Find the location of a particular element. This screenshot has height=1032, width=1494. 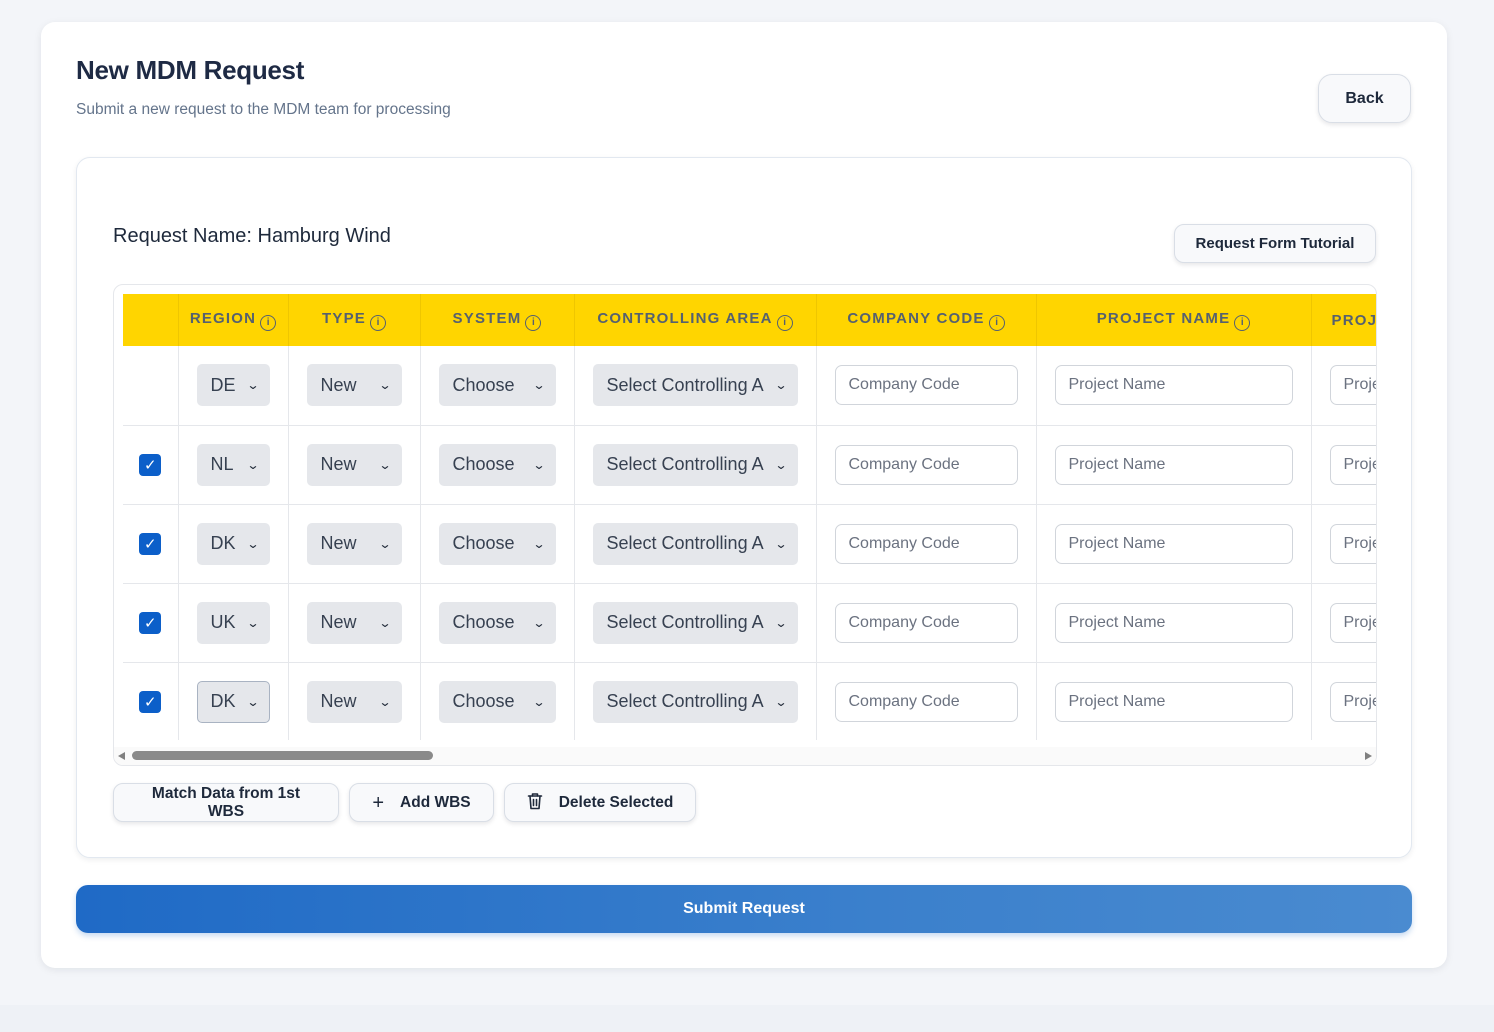

add-wbs-button: + Add WBS is located at coordinates (421, 802).